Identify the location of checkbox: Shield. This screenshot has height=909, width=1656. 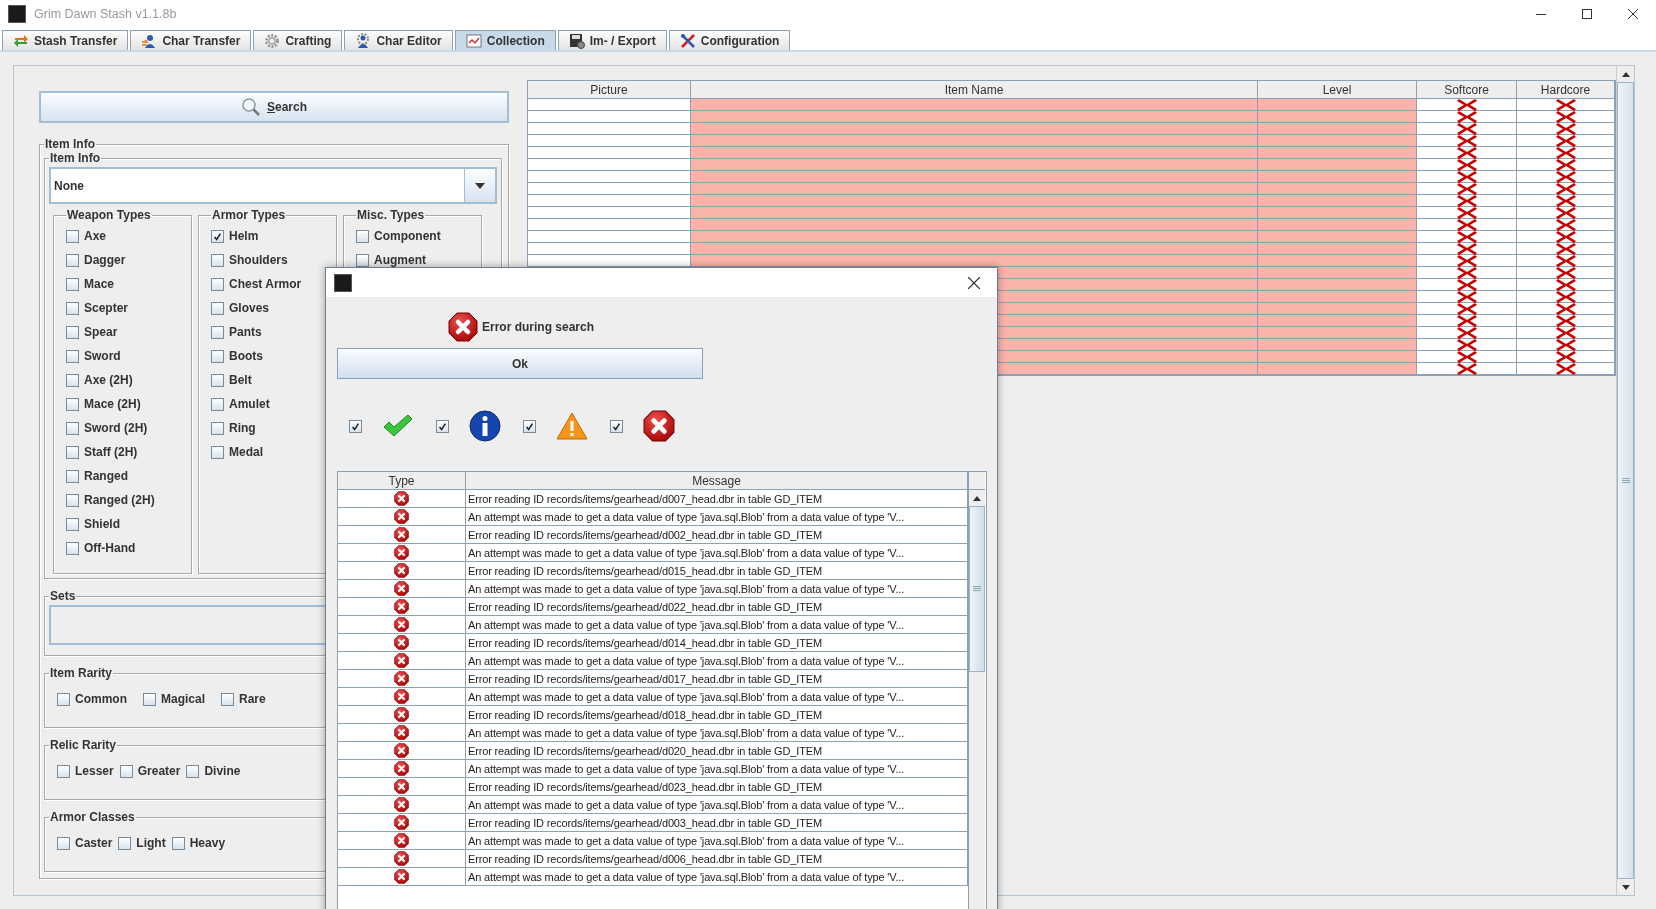
(128, 524).